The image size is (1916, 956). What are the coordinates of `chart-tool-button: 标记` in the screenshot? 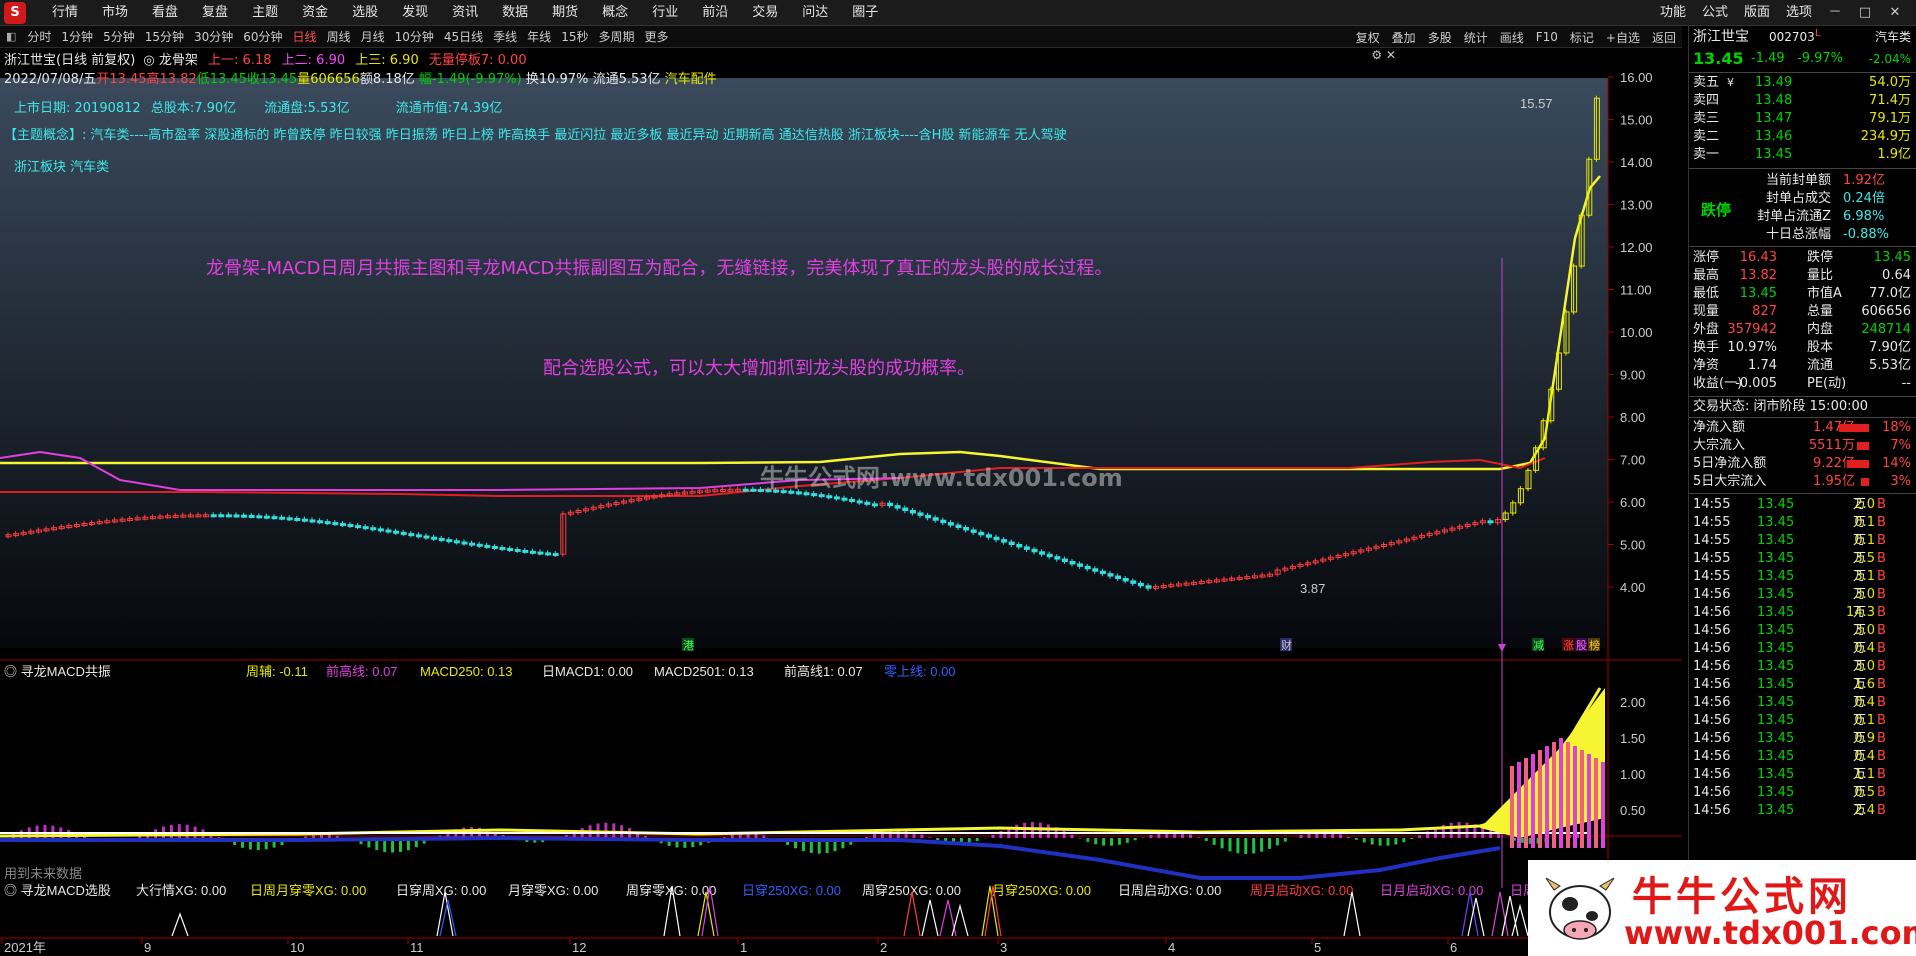 It's located at (1582, 37).